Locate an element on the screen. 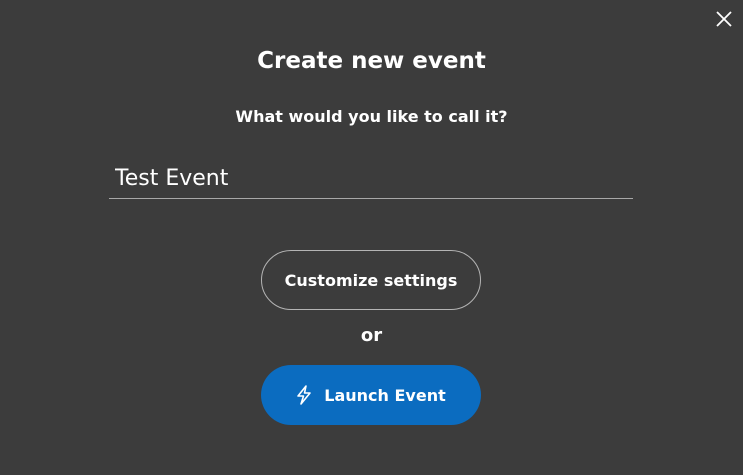 The image size is (743, 475). launch-event-button: Launch Event is located at coordinates (371, 395).